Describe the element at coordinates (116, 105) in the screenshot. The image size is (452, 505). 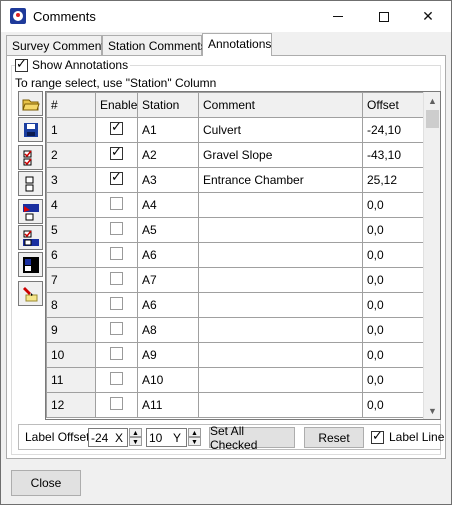
I see `column-header-enable: Enable` at that location.